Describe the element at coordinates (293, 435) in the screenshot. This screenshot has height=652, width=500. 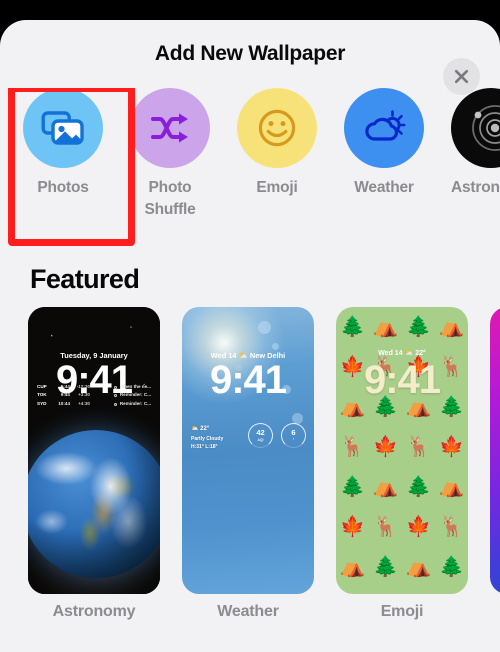
I see `ring-widget-uv: 6 °` at that location.